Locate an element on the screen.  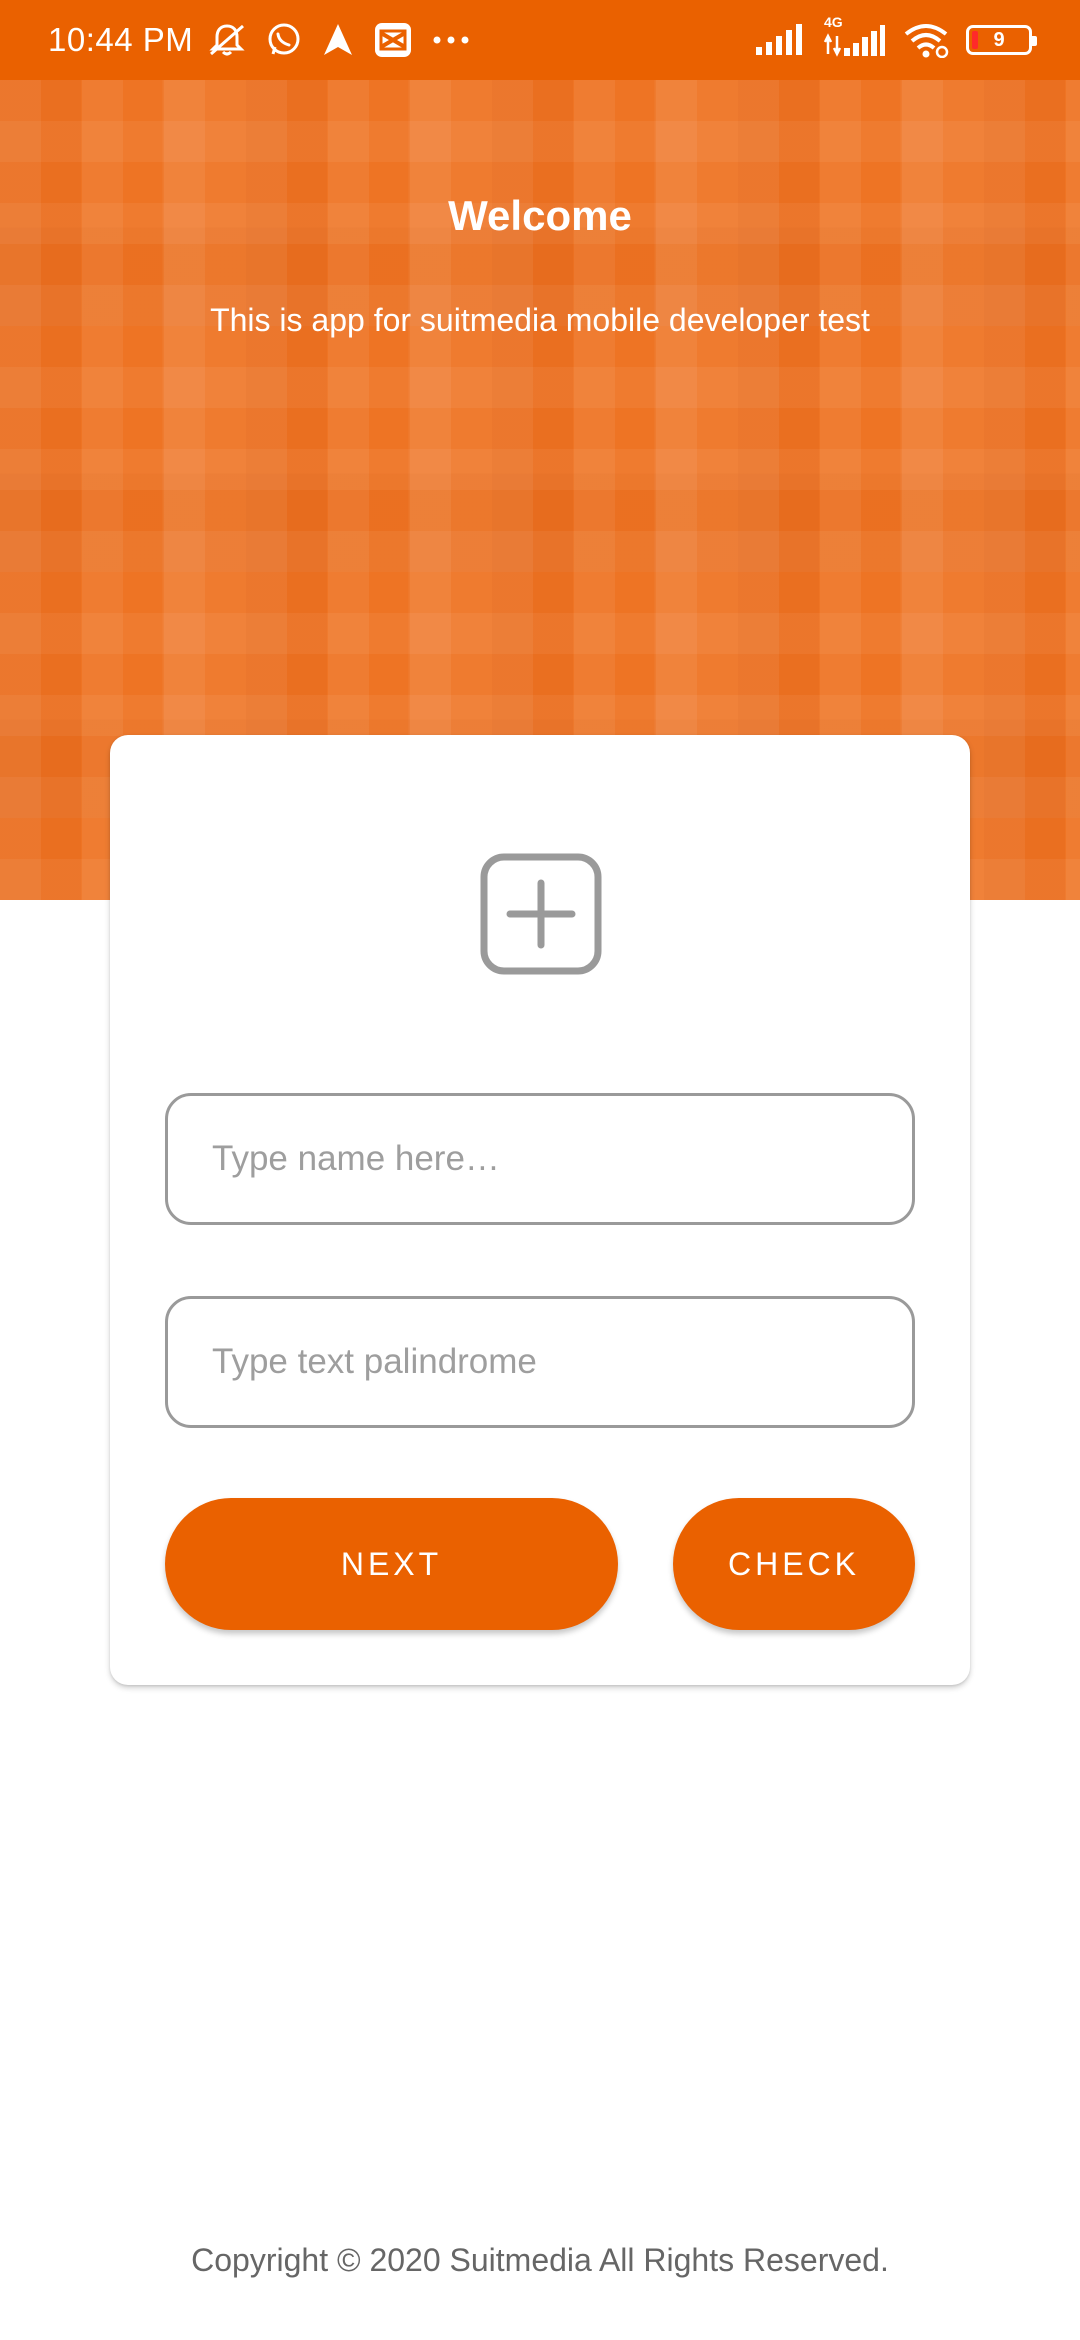
more-dots-icon is located at coordinates (451, 40).